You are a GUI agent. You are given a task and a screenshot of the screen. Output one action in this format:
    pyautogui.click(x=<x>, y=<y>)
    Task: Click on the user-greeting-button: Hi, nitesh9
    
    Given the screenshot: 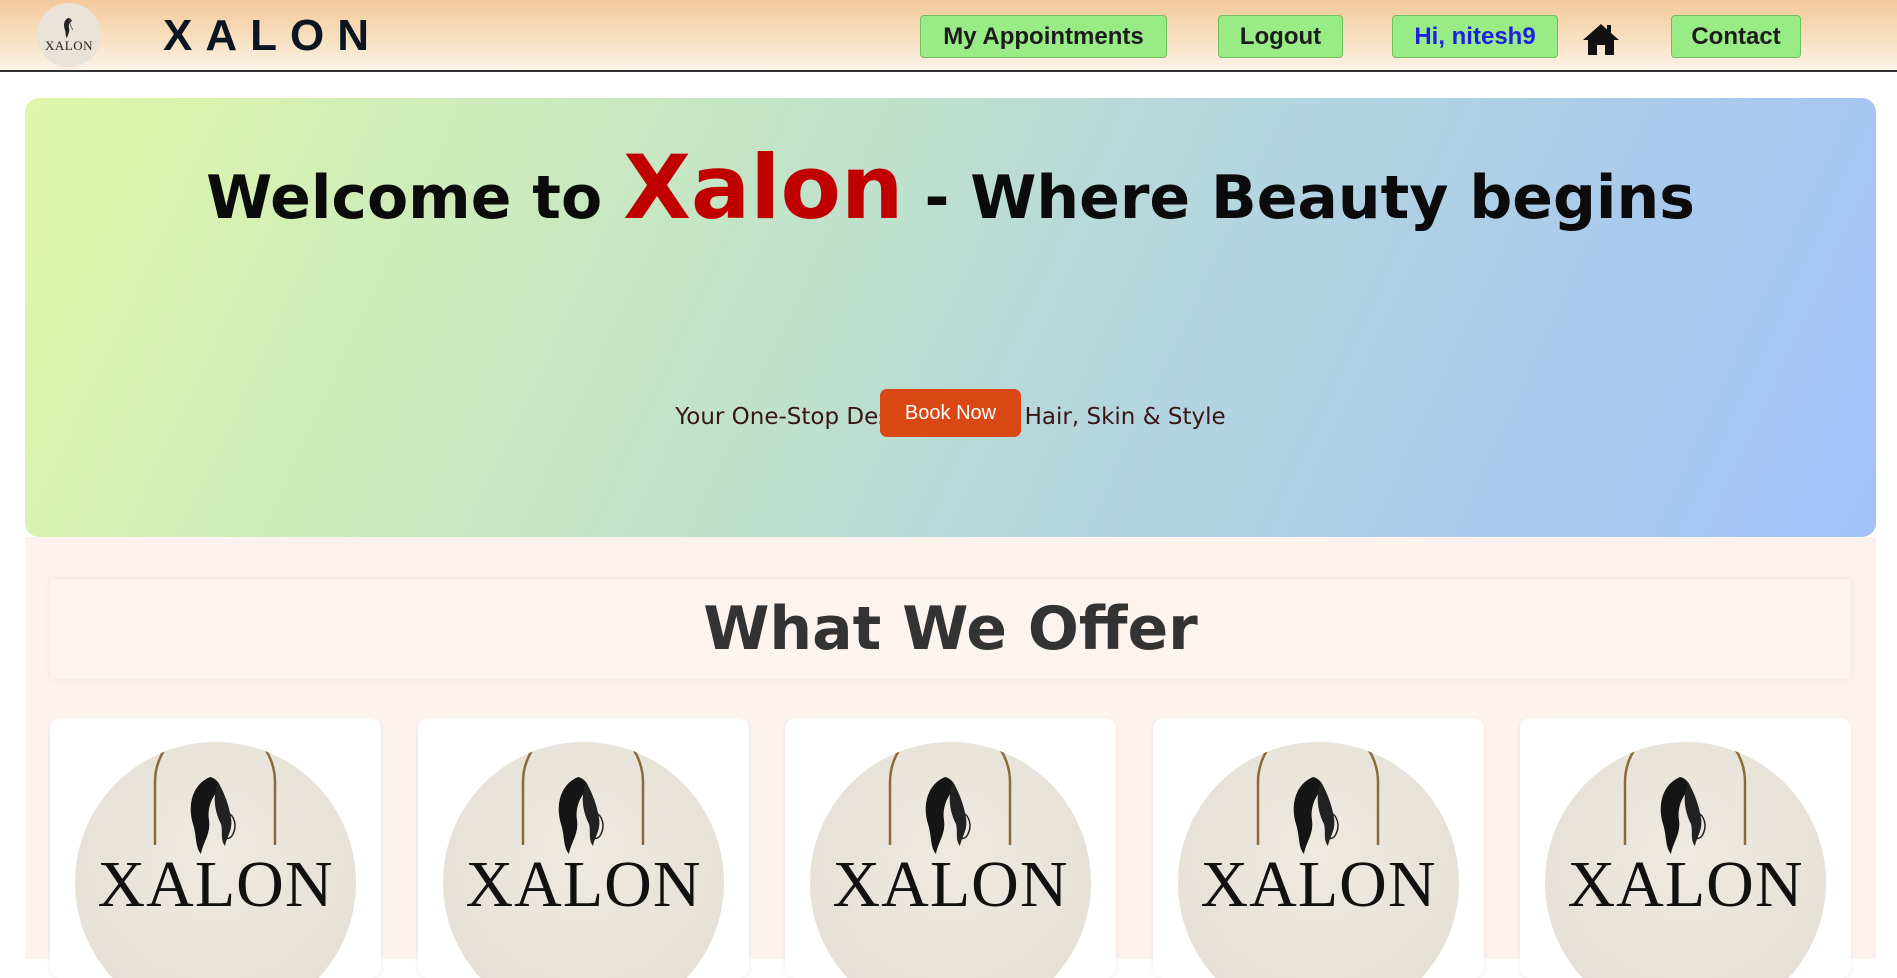 What is the action you would take?
    pyautogui.click(x=1475, y=36)
    